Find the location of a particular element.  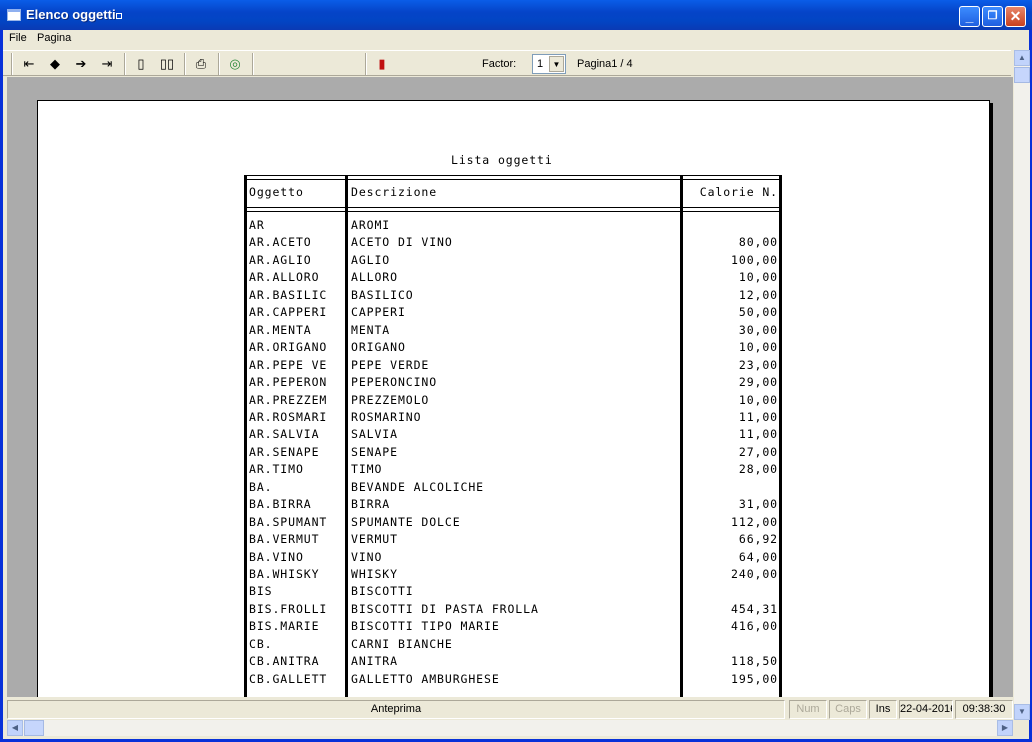

restore-button: ❐ is located at coordinates (992, 16).